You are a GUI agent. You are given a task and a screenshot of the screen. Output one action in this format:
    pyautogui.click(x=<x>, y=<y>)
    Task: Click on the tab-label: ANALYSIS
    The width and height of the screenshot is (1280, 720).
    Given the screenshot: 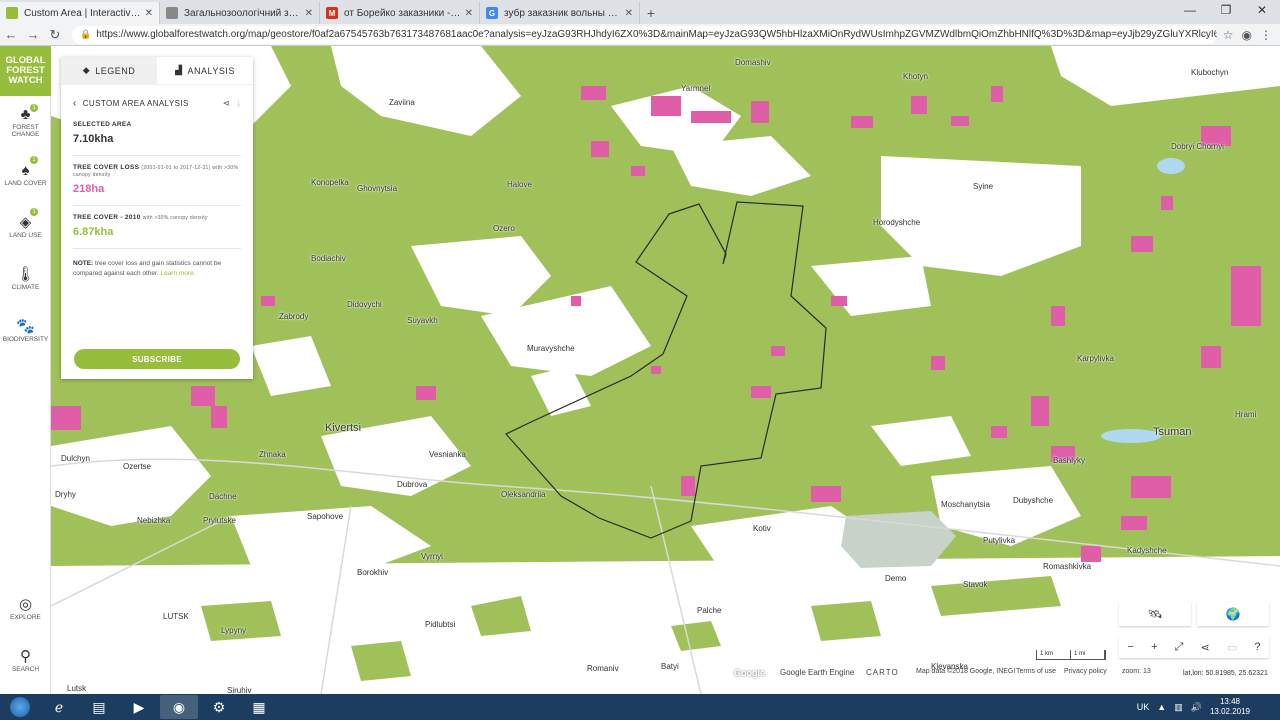 What is the action you would take?
    pyautogui.click(x=211, y=70)
    